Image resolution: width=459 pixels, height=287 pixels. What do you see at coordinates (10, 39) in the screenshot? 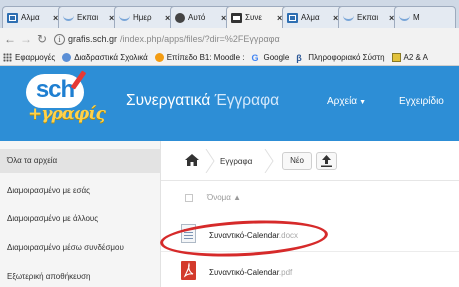
I see `back-arrow-icon: ←` at bounding box center [10, 39].